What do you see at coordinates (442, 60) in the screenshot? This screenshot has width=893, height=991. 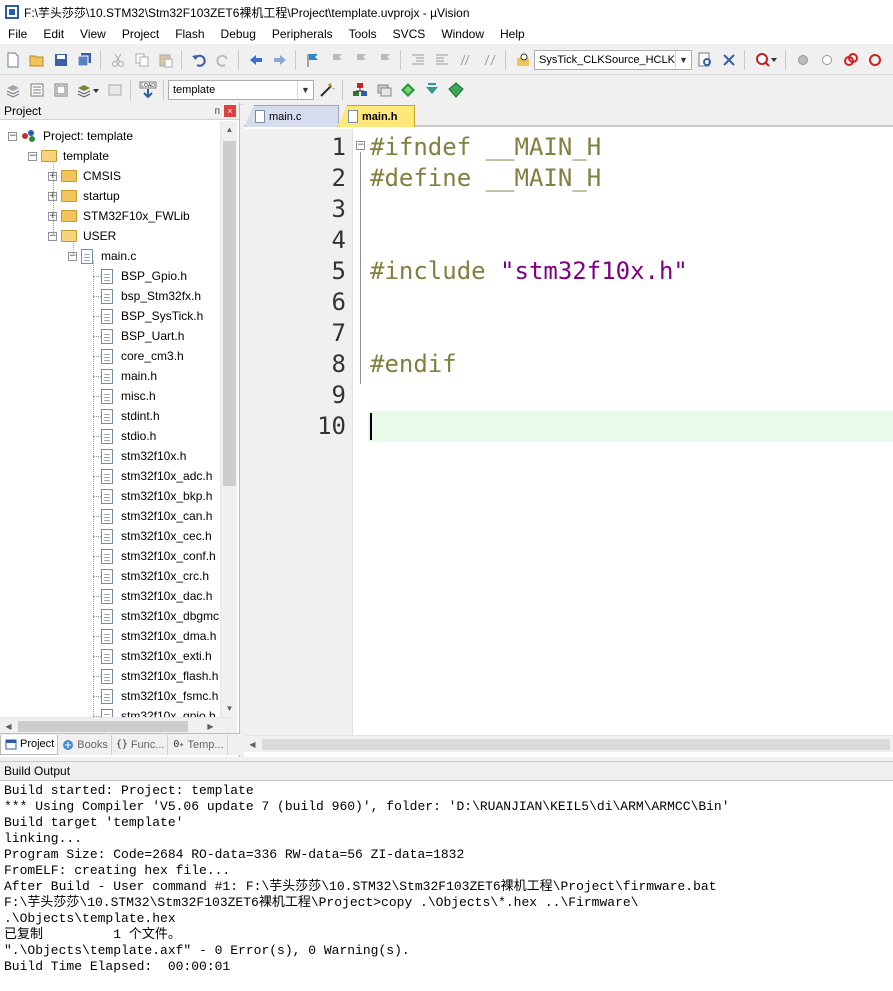 I see `unindent-button` at bounding box center [442, 60].